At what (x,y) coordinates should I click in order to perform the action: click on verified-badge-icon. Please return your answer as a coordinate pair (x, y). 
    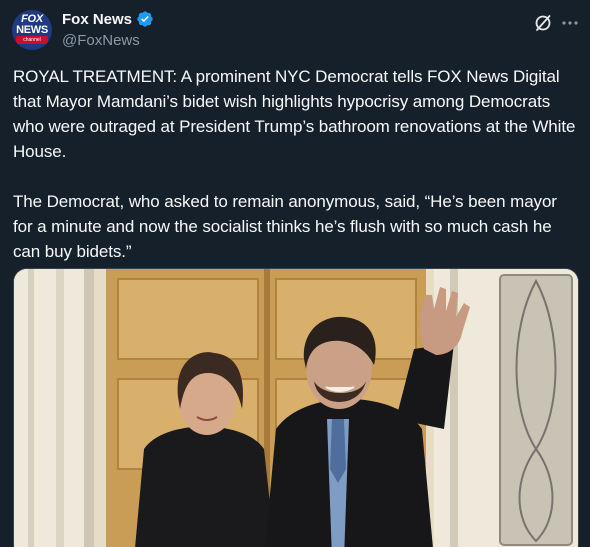
    Looking at the image, I should click on (145, 19).